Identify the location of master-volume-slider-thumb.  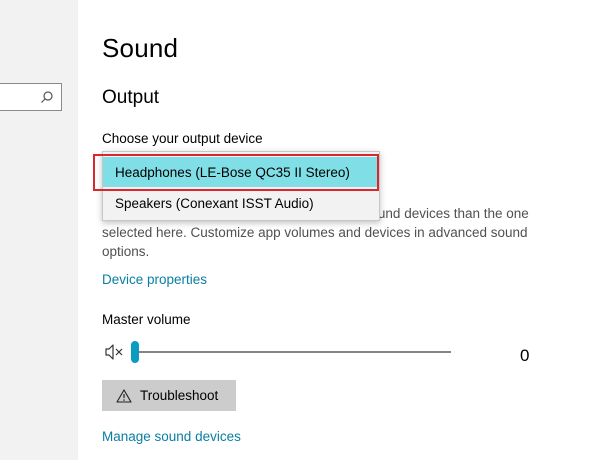
(135, 352).